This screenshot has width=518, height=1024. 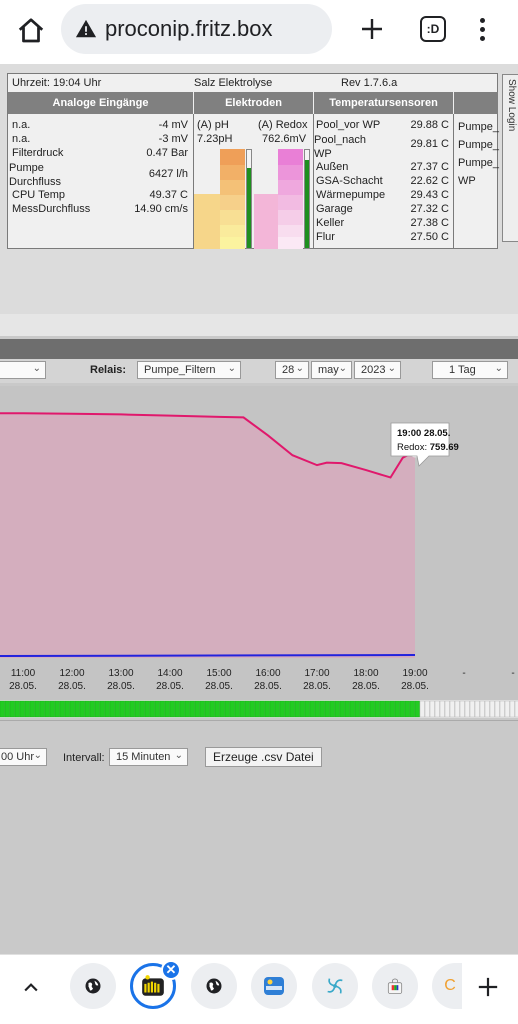 I want to click on close-tab-icon: ✕, so click(x=171, y=970).